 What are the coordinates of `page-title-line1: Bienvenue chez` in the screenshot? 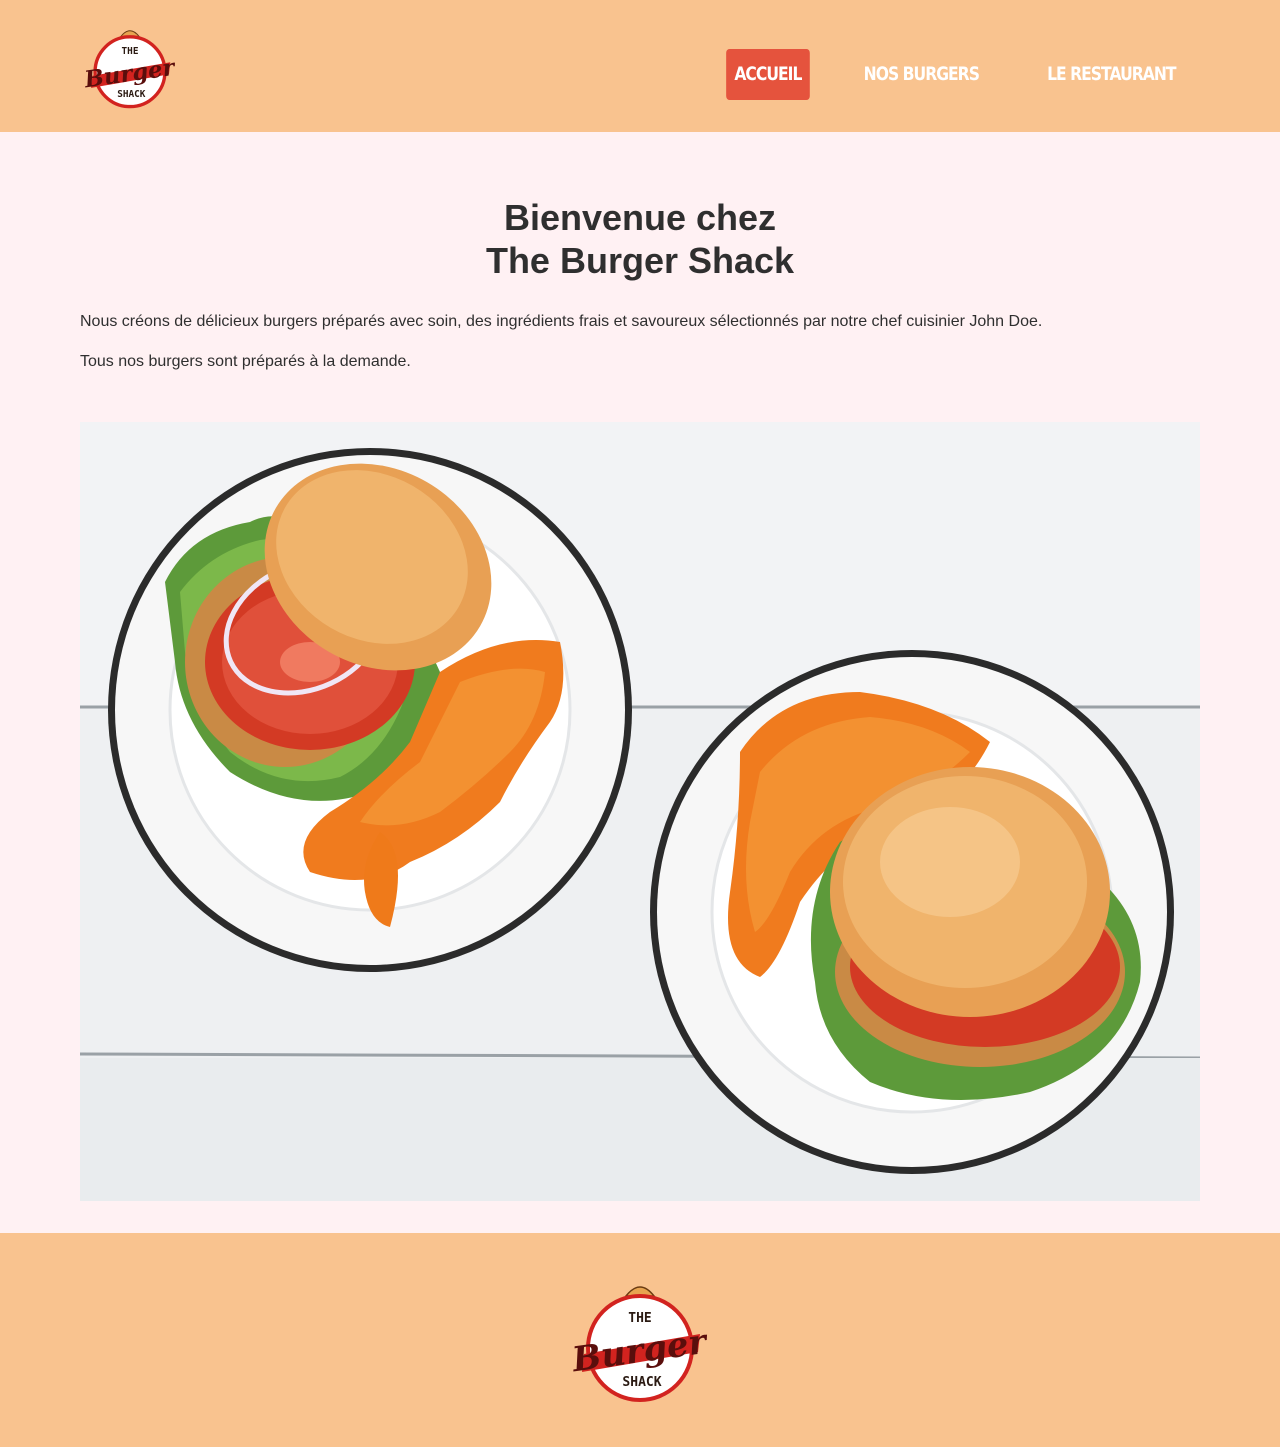 It's located at (640, 217).